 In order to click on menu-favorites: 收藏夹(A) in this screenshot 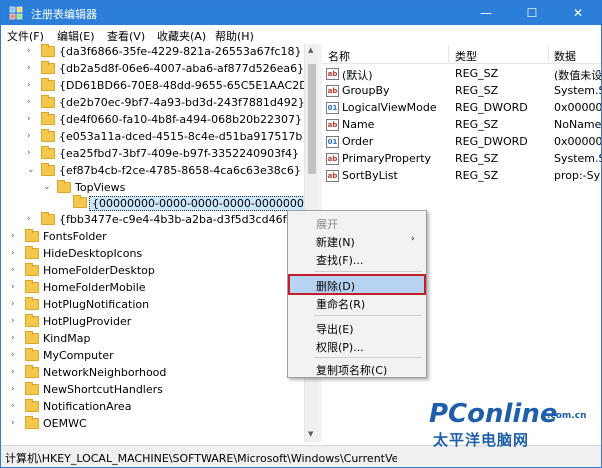, I will do `click(181, 36)`.